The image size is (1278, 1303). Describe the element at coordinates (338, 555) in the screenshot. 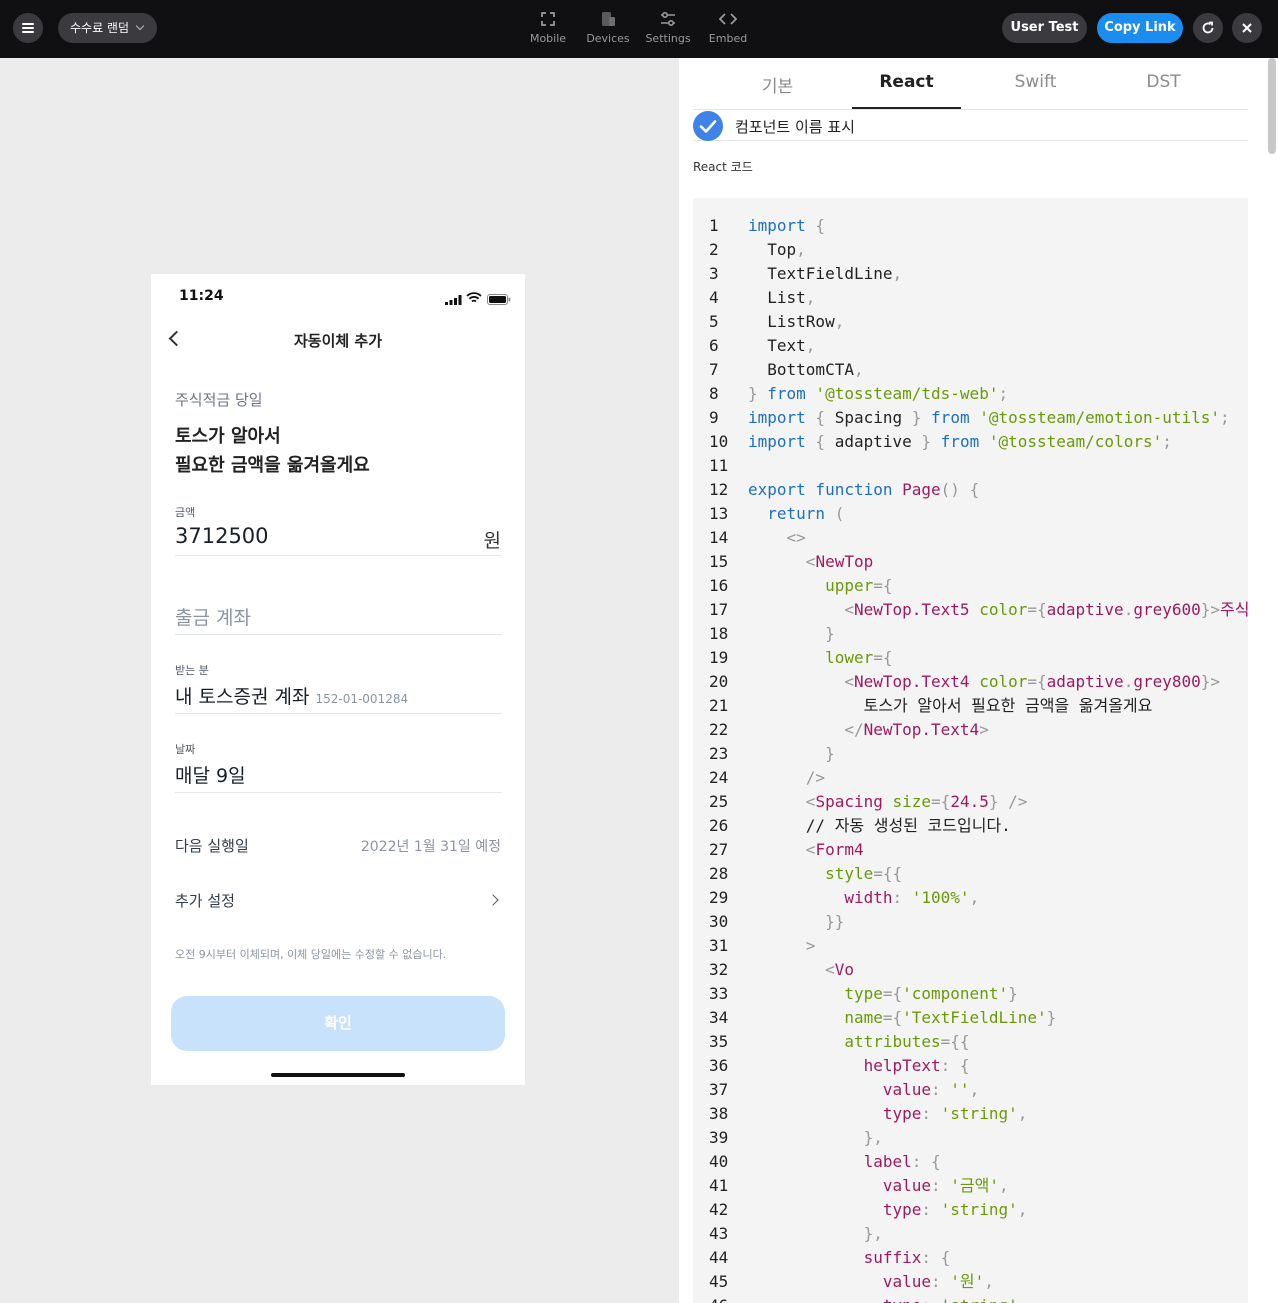

I see `amount-underline` at that location.